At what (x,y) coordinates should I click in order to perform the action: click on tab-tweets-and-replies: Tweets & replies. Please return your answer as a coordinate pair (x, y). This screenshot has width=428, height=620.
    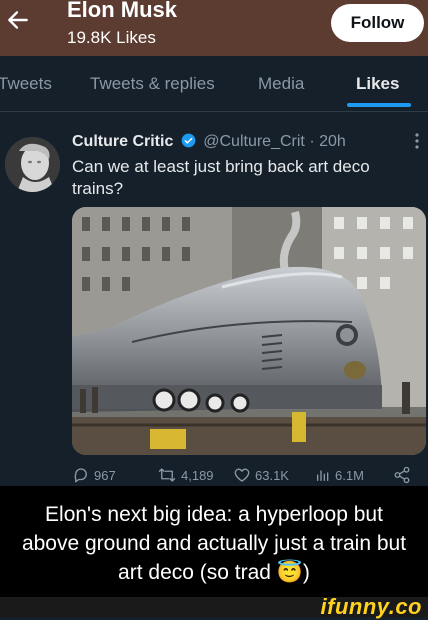
    Looking at the image, I should click on (152, 84).